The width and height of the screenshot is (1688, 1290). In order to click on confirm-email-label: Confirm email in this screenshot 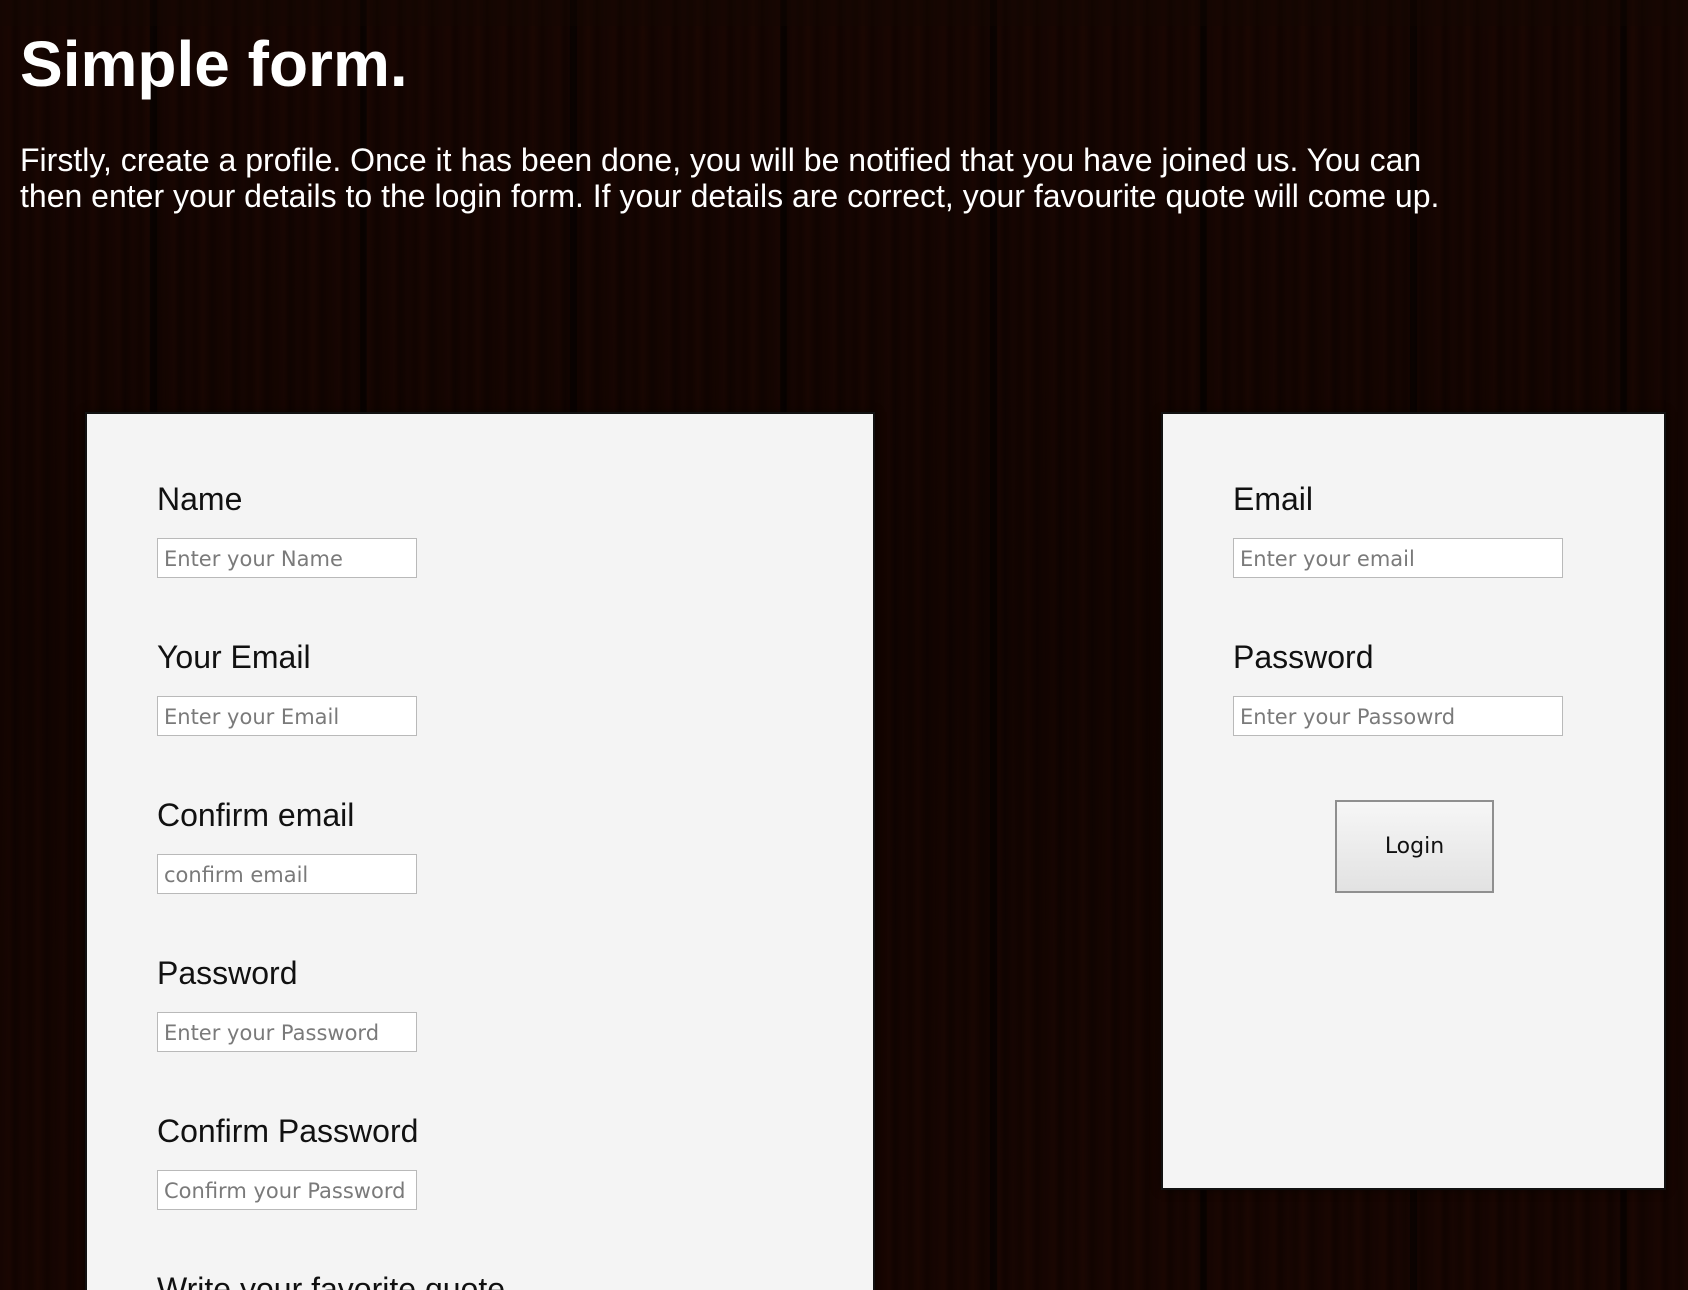, I will do `click(256, 815)`.